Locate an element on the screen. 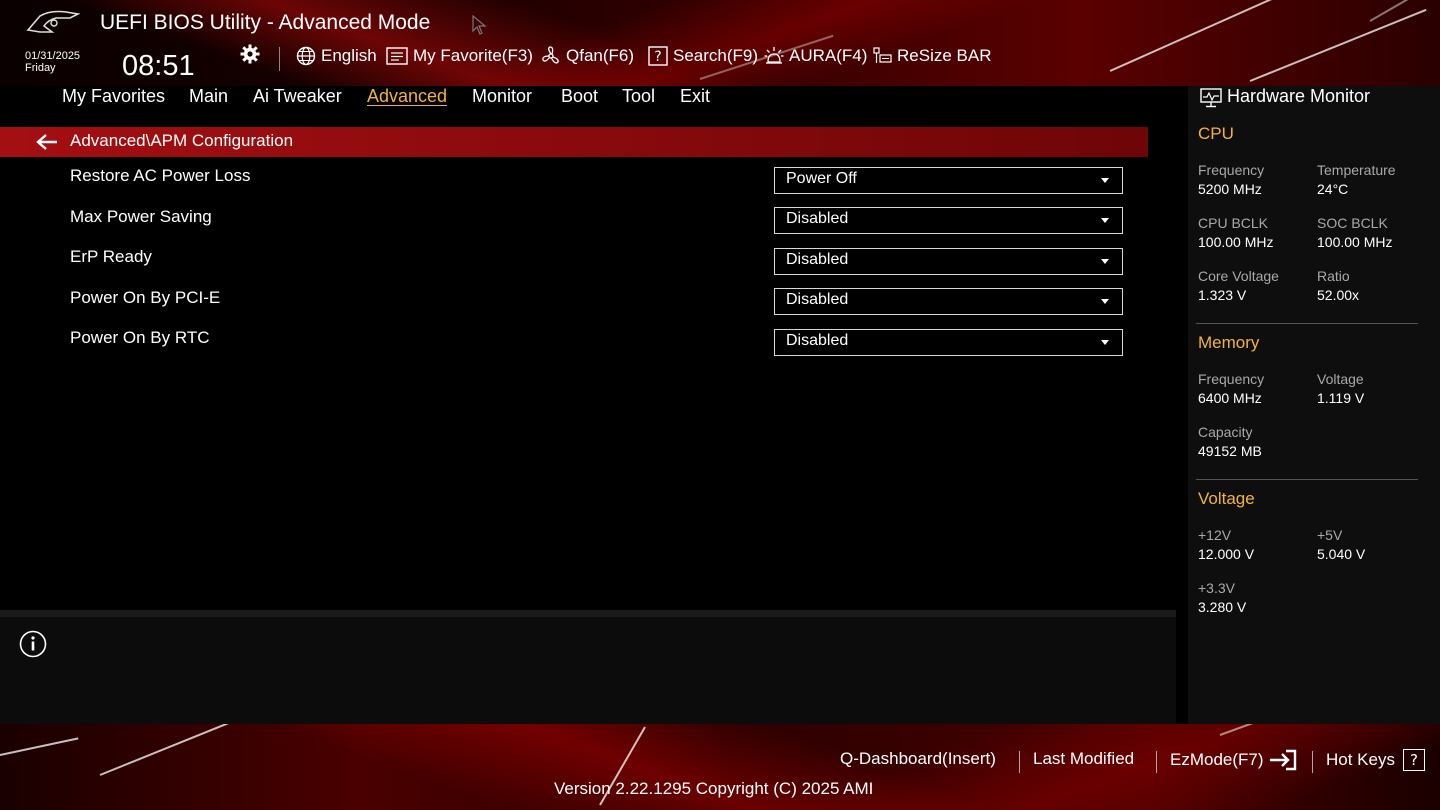 This screenshot has width=1440, height=810. memory-heading: Memory is located at coordinates (1229, 342).